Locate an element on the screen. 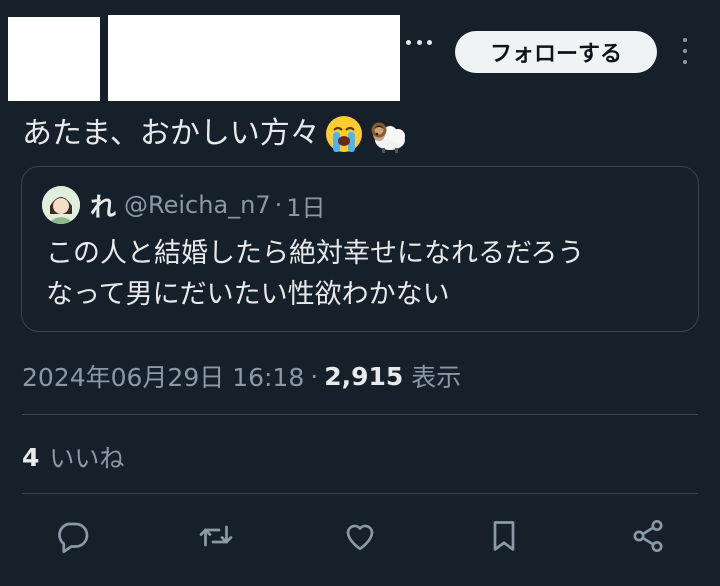 The width and height of the screenshot is (720, 586). reply-button is located at coordinates (72, 536).